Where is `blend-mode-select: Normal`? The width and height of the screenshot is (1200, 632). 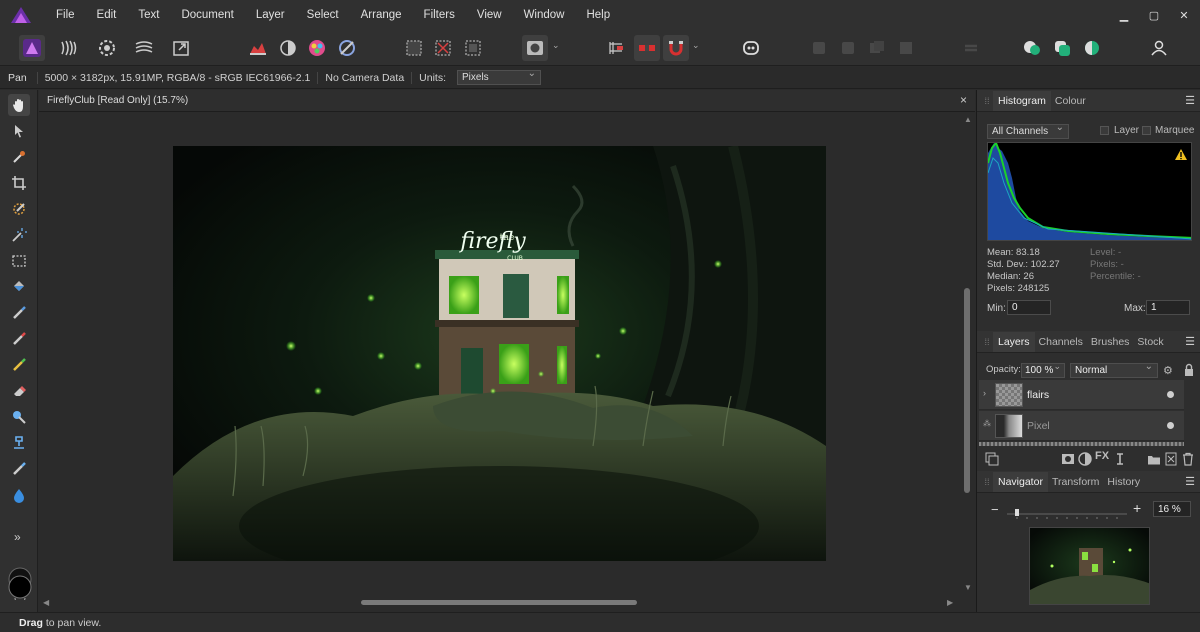
blend-mode-select: Normal is located at coordinates (1114, 369).